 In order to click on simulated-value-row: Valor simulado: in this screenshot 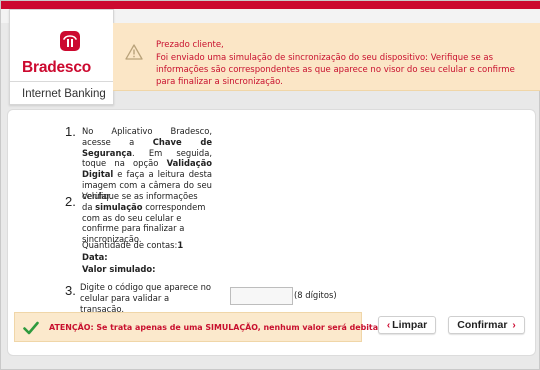, I will do `click(119, 269)`.